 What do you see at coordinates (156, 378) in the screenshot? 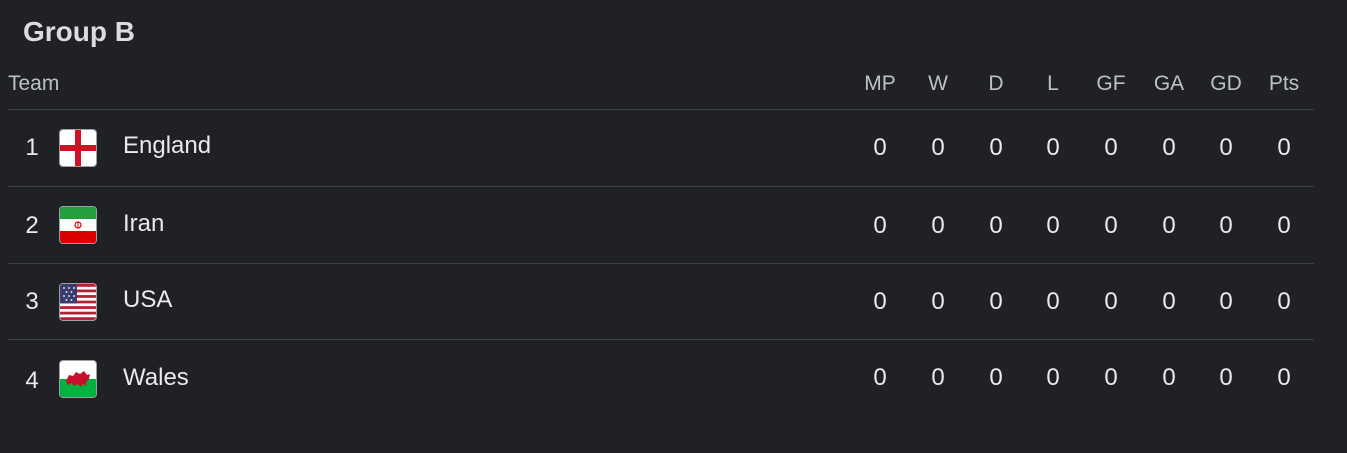
I see `team-name: Wales` at bounding box center [156, 378].